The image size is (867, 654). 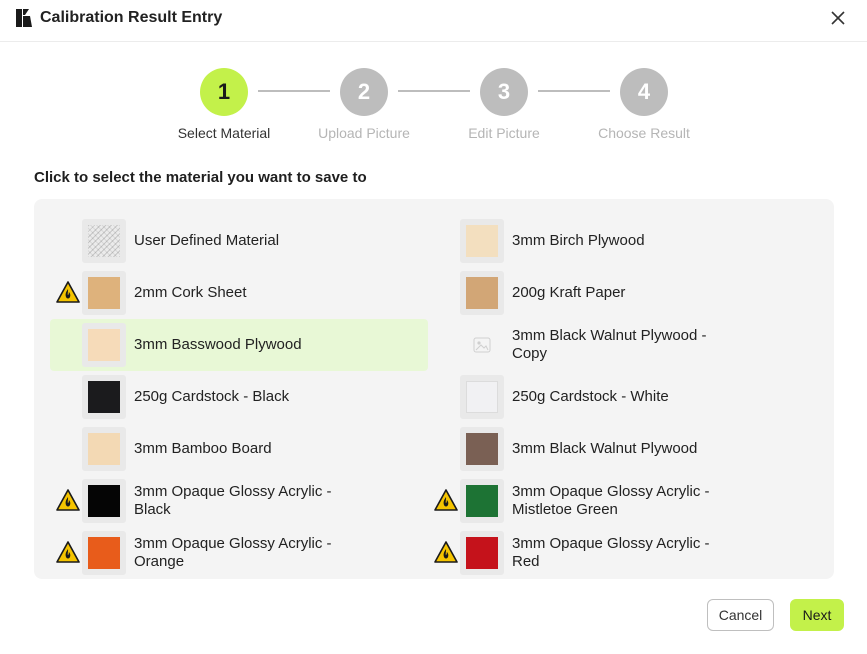 I want to click on dialog-title: Calibration Result Entry, so click(x=131, y=17).